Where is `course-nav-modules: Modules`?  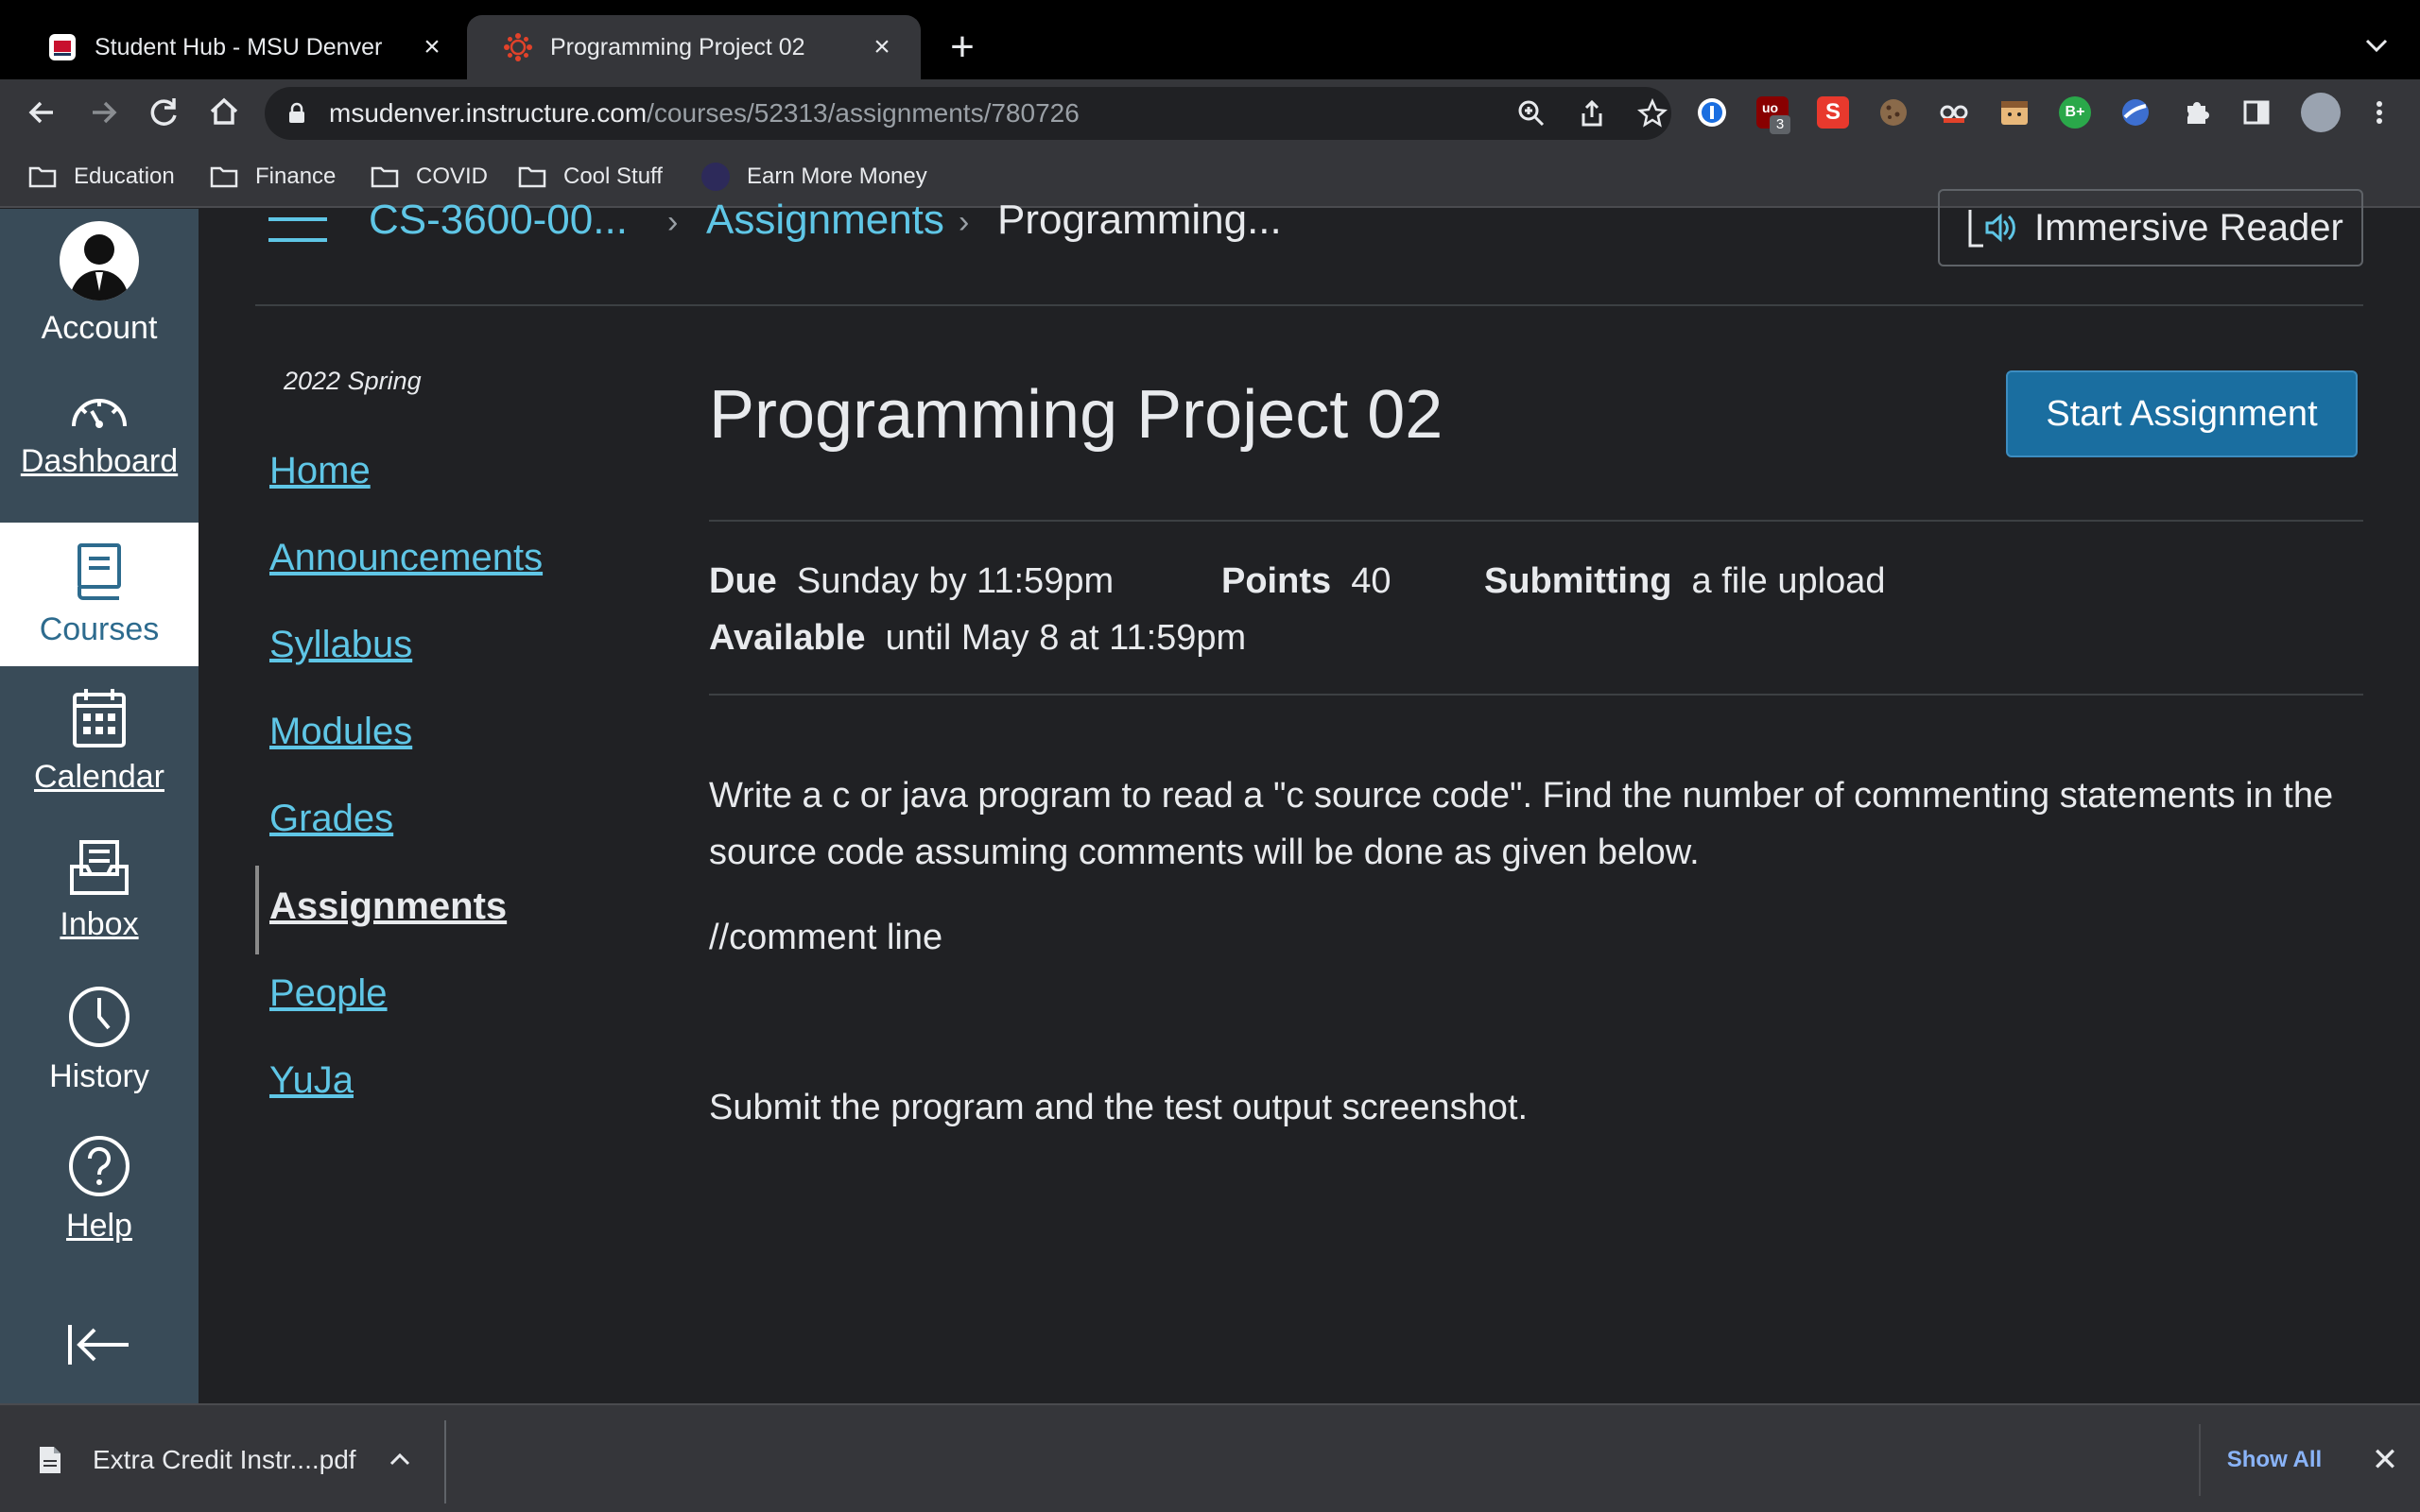
course-nav-modules: Modules is located at coordinates (341, 732).